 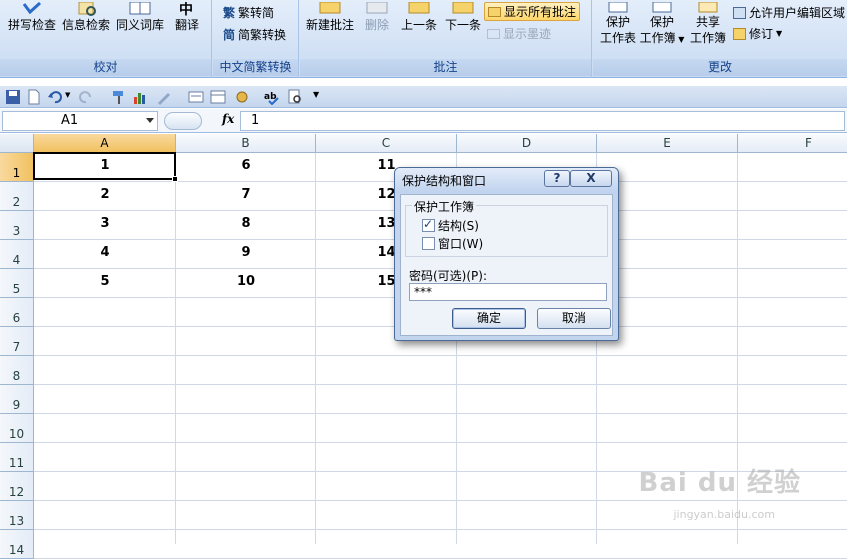 I want to click on cell-b2: 7, so click(x=246, y=195).